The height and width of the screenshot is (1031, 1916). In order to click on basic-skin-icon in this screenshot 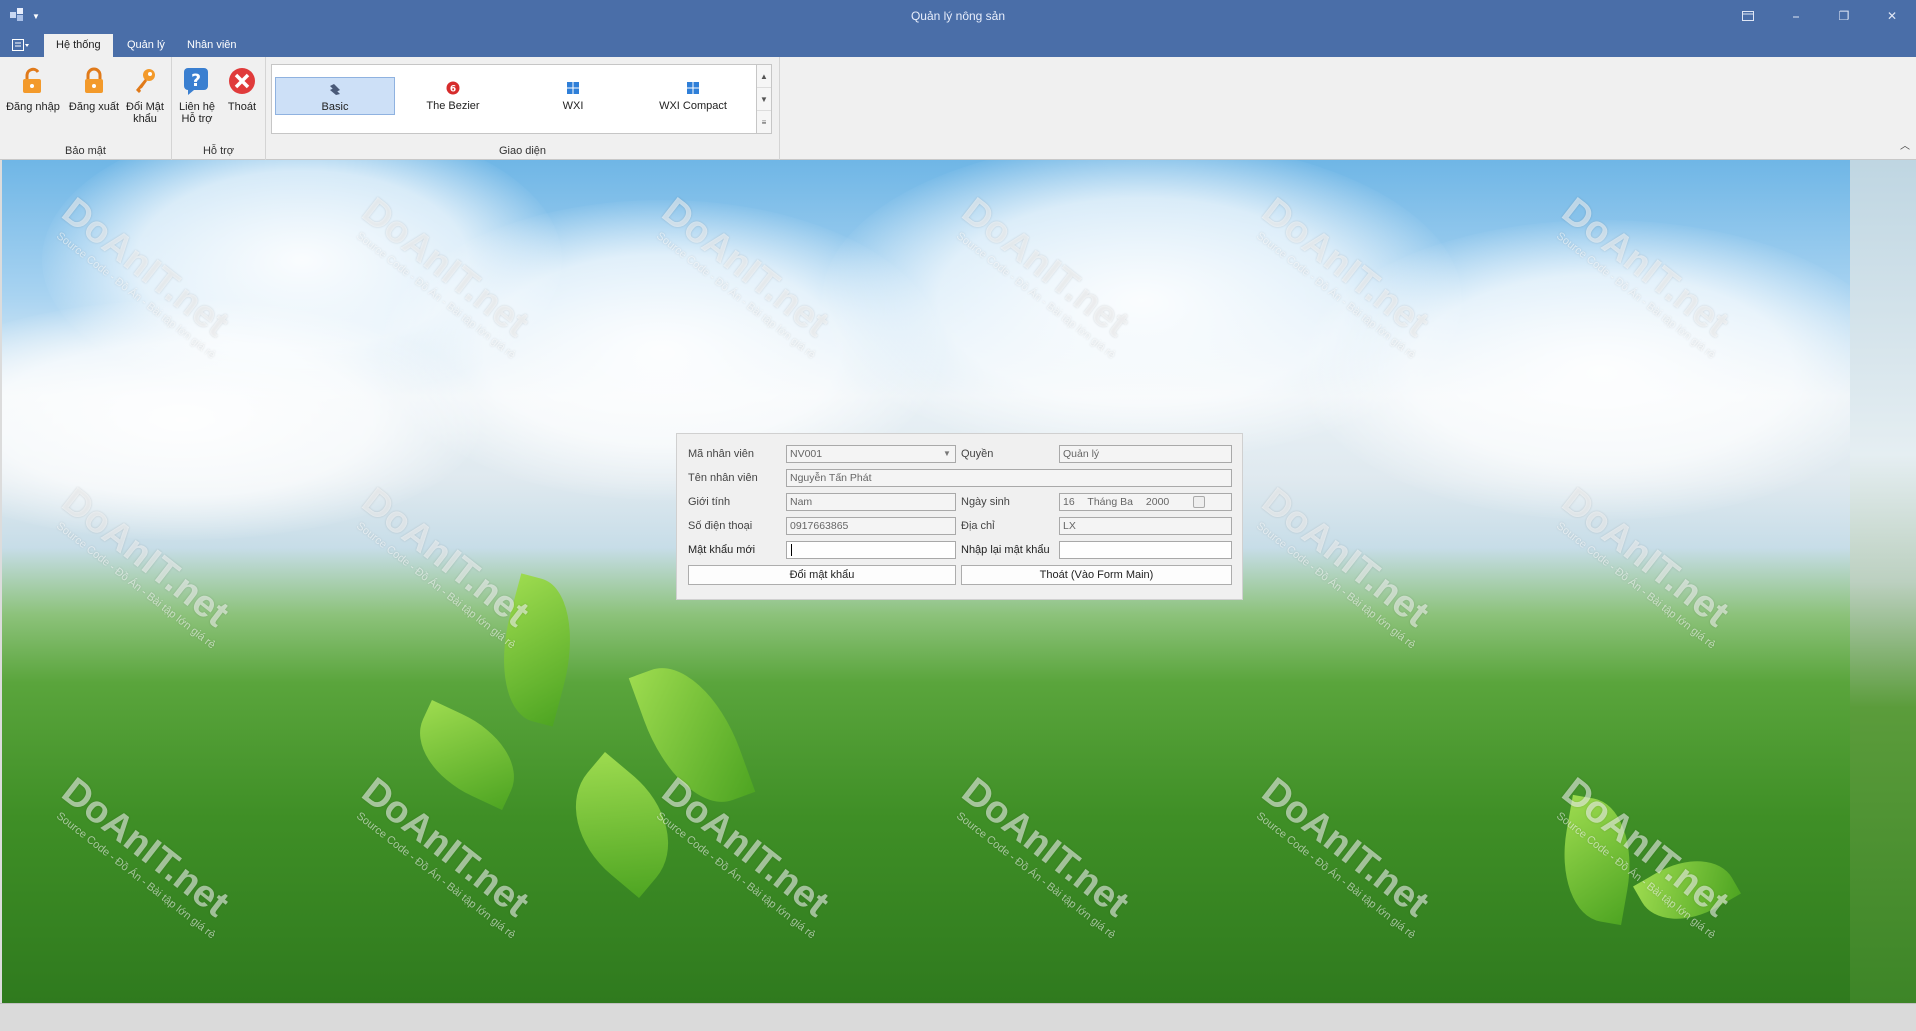, I will do `click(335, 89)`.